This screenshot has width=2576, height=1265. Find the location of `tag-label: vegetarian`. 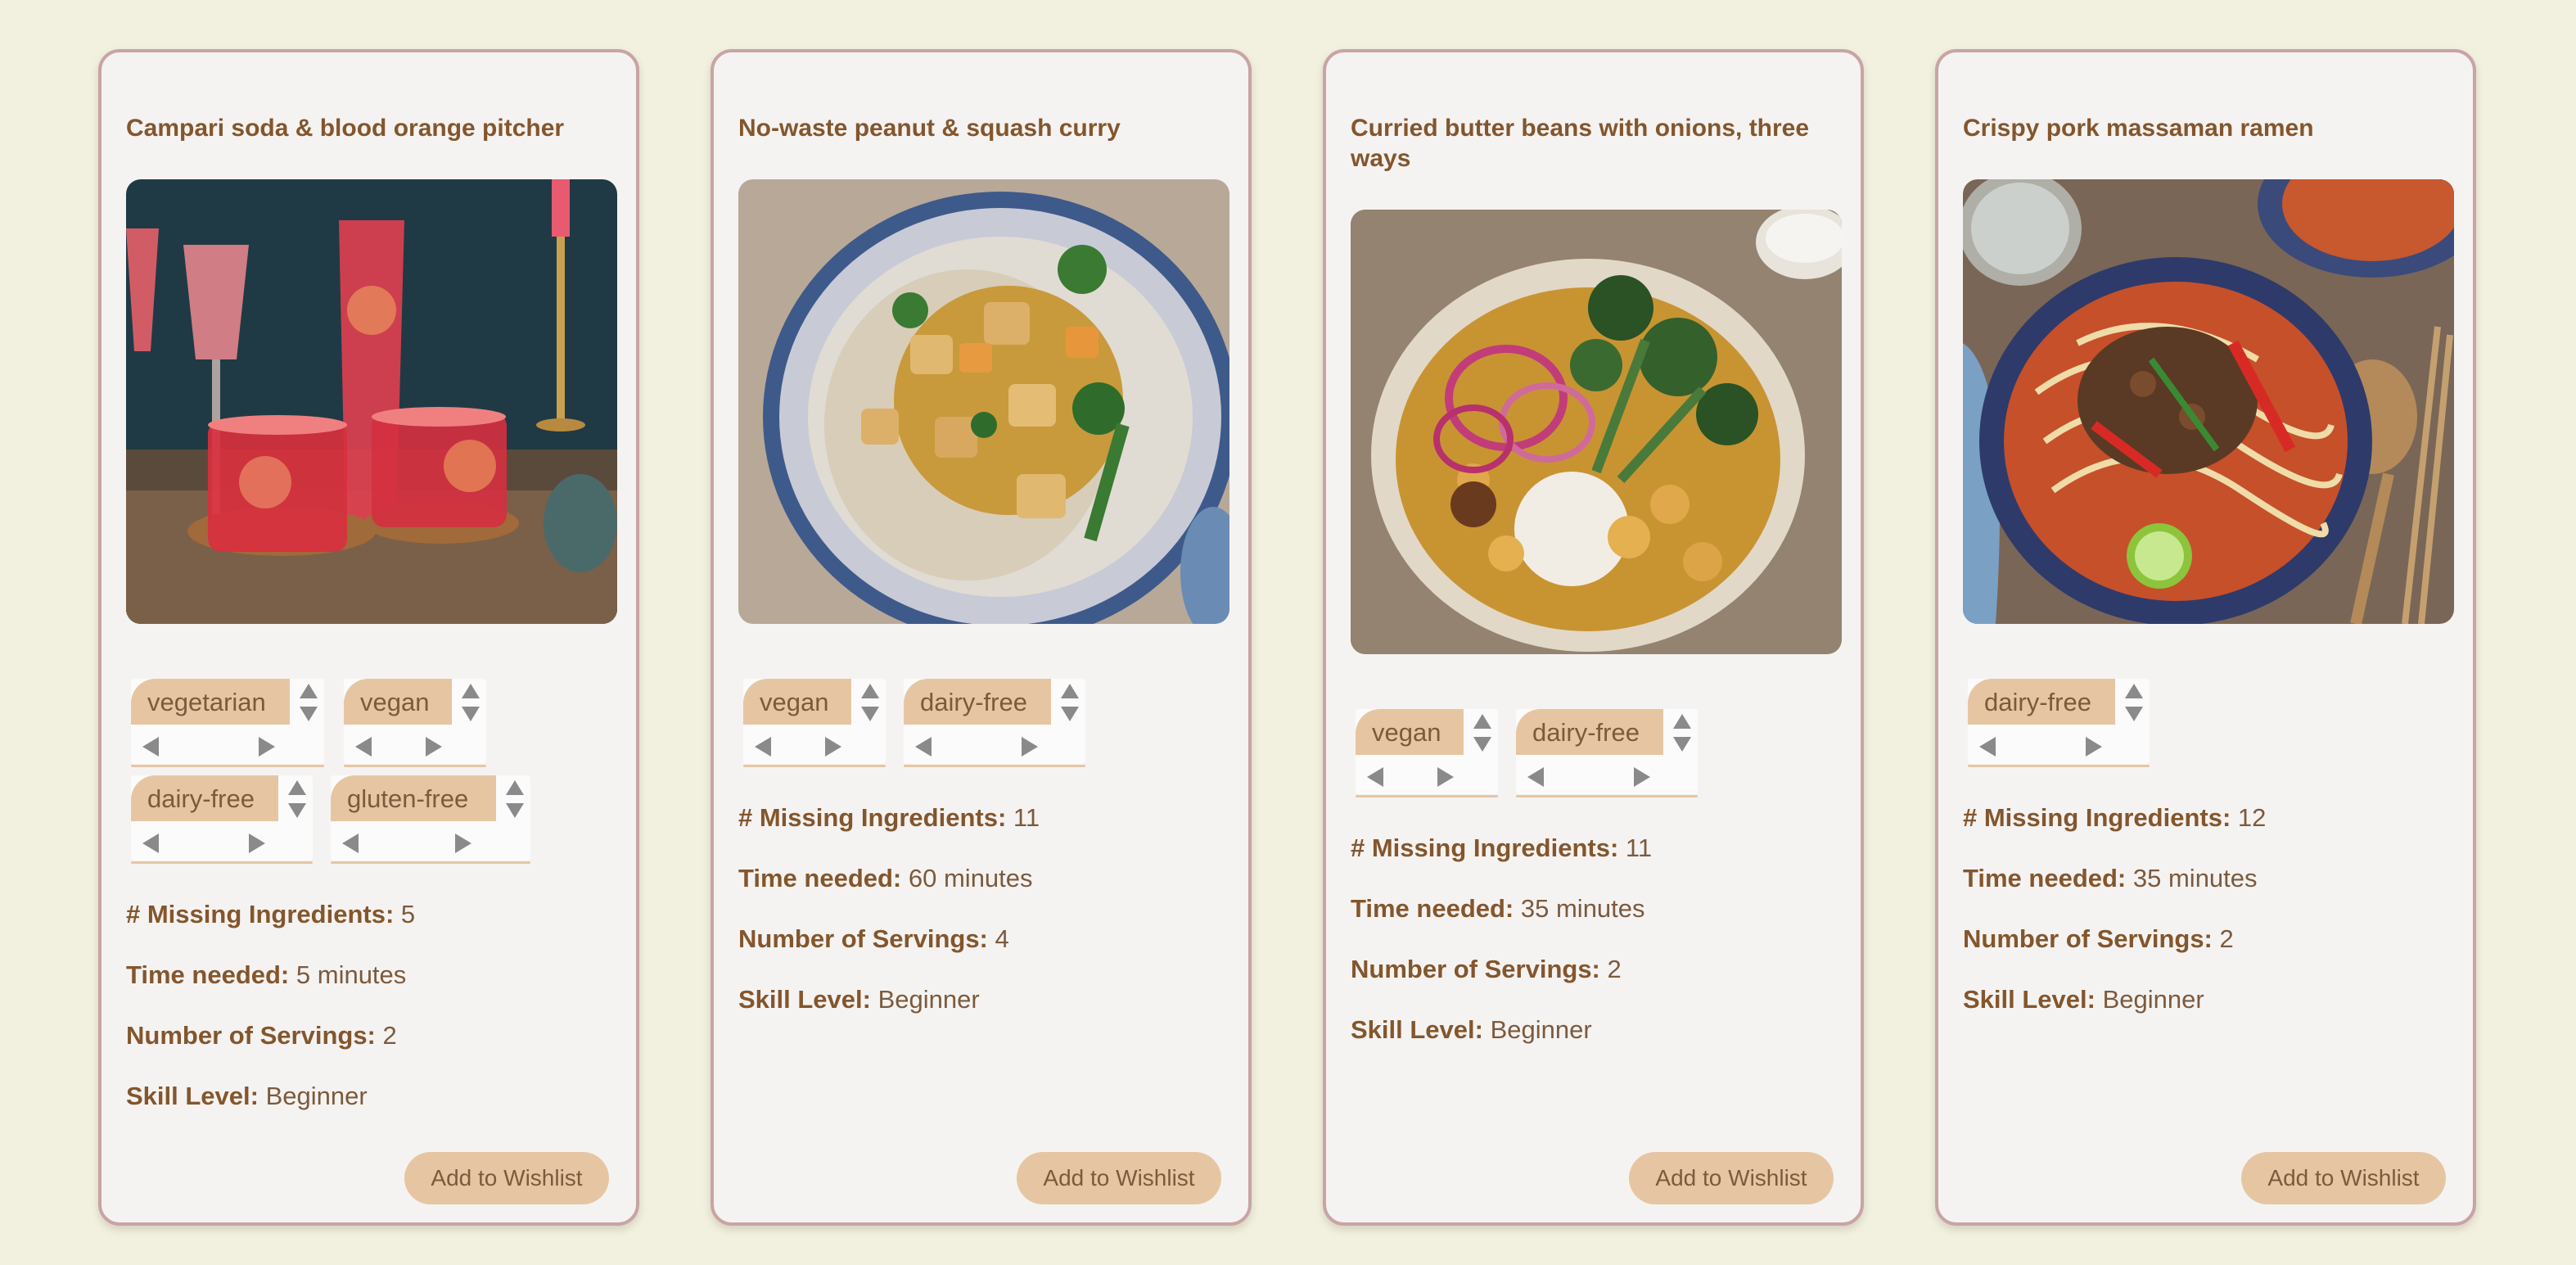

tag-label: vegetarian is located at coordinates (210, 702).